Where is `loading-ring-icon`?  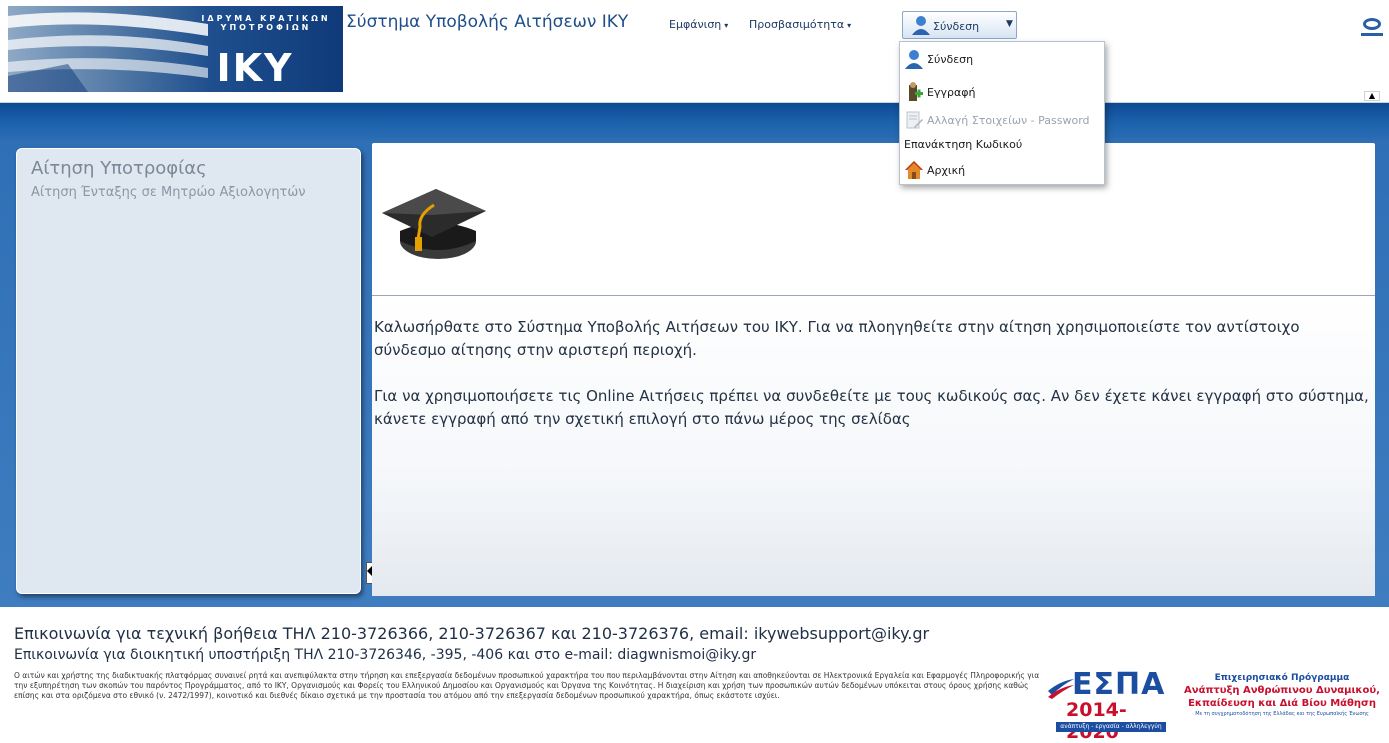
loading-ring-icon is located at coordinates (1372, 24).